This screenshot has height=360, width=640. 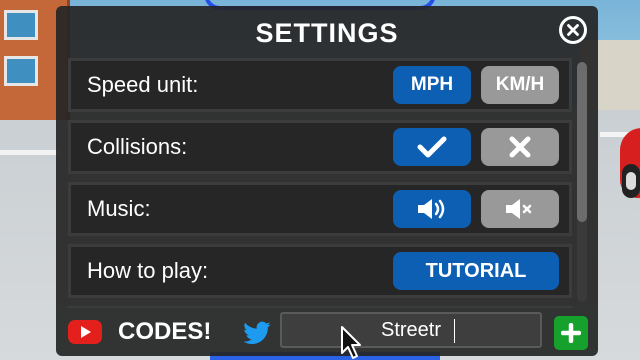 What do you see at coordinates (476, 271) in the screenshot?
I see `tutorial-button: TUTORIAL` at bounding box center [476, 271].